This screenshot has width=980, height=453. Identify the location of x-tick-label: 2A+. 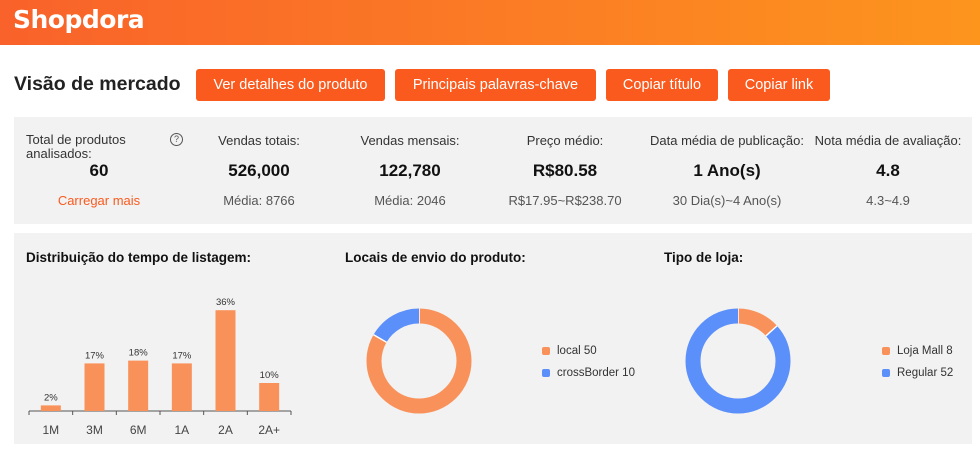
(269, 430).